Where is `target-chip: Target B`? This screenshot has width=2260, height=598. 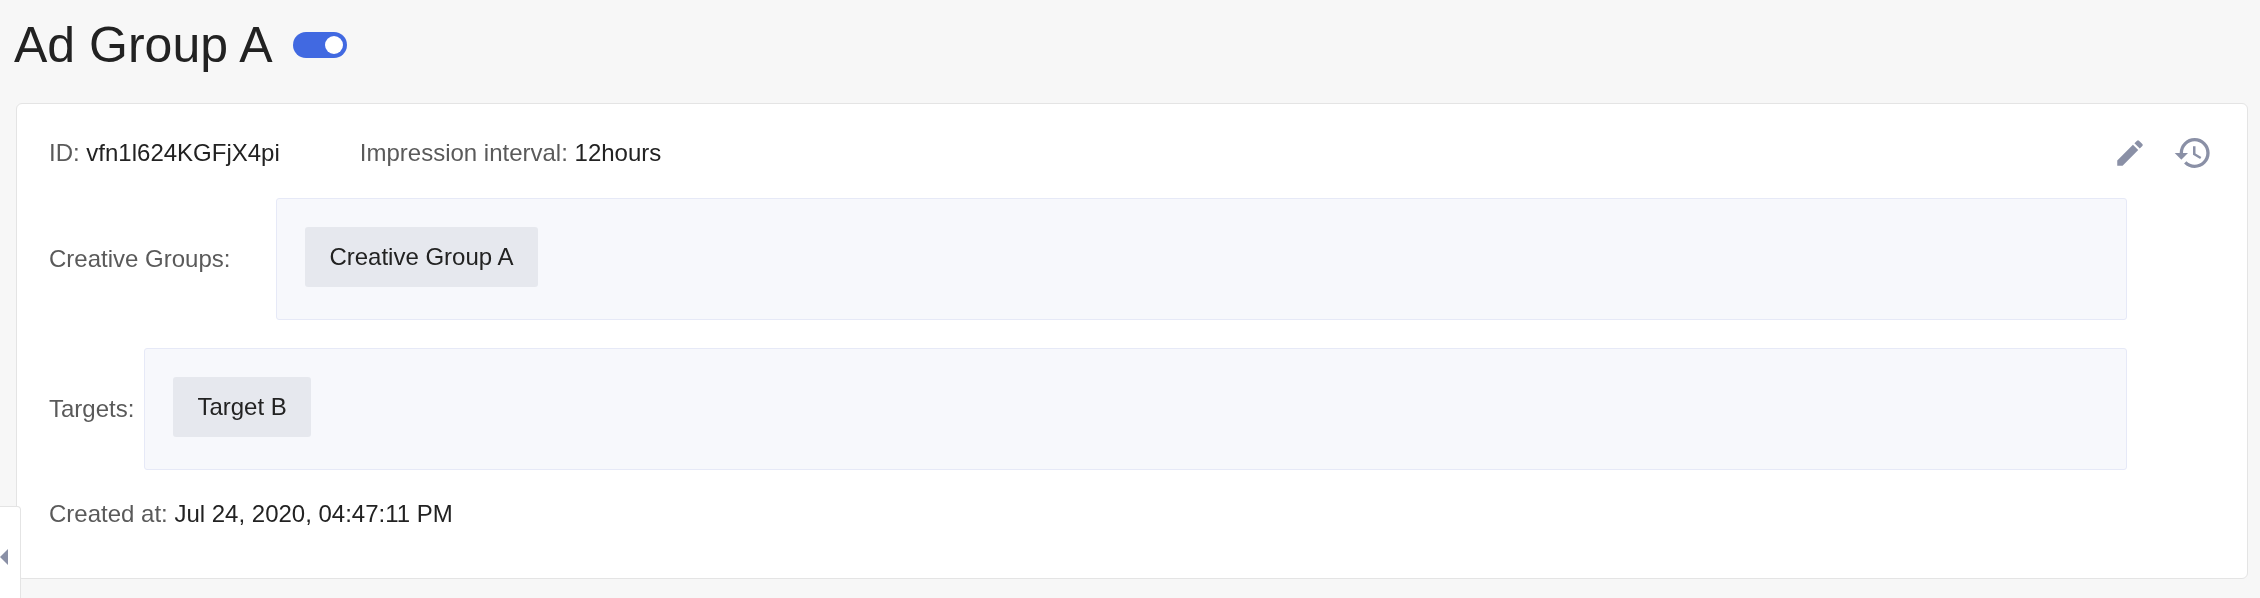
target-chip: Target B is located at coordinates (242, 407).